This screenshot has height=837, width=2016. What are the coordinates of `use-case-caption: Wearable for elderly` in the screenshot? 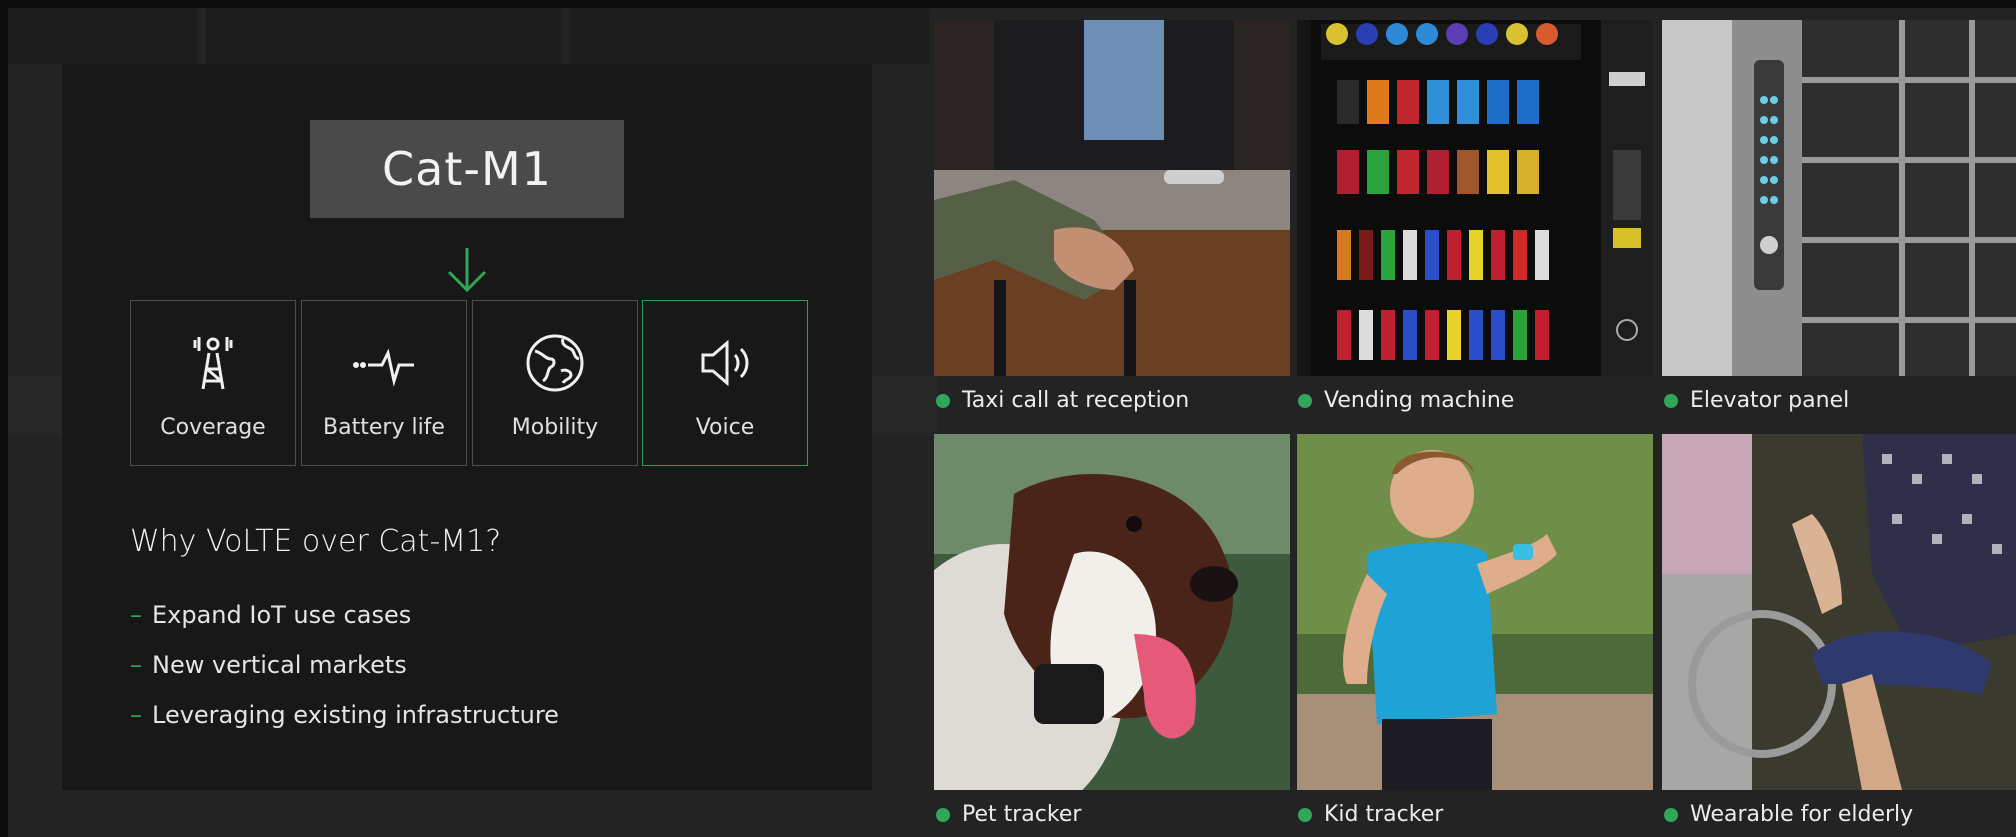 It's located at (1788, 814).